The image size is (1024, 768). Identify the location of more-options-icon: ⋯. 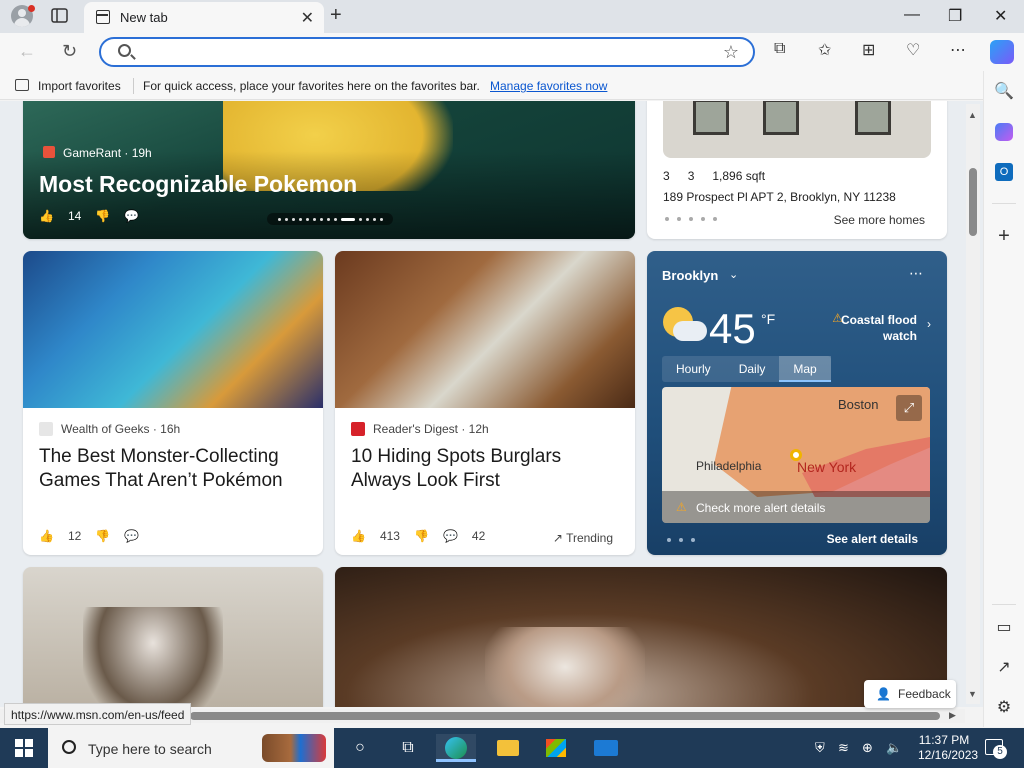
(958, 50).